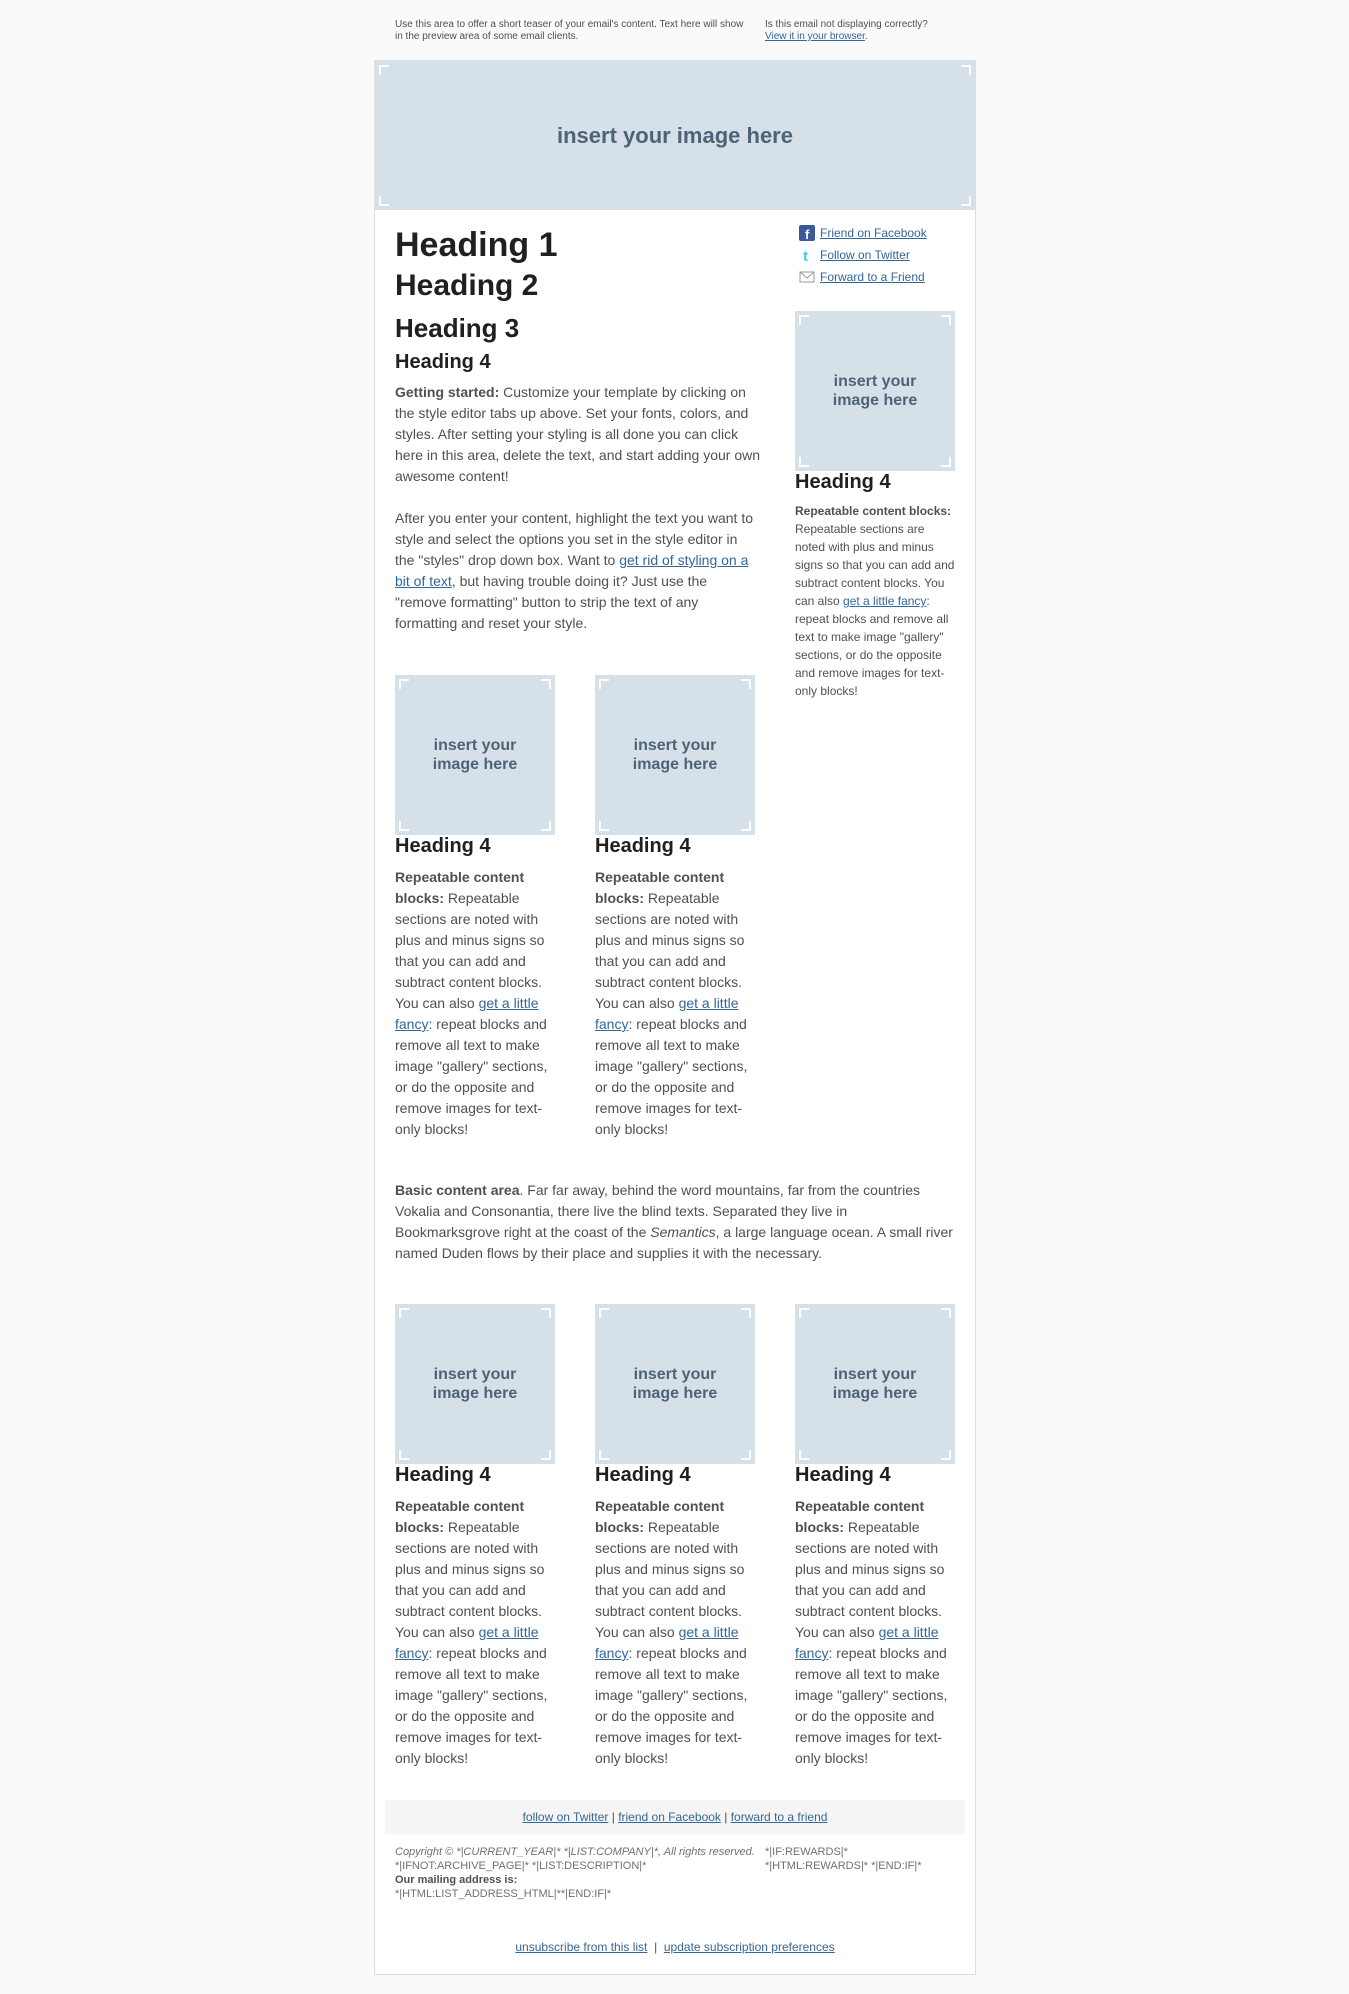 Image resolution: width=1349 pixels, height=1994 pixels. What do you see at coordinates (749, 1947) in the screenshot?
I see `update-preferences-link: update subscription preferences` at bounding box center [749, 1947].